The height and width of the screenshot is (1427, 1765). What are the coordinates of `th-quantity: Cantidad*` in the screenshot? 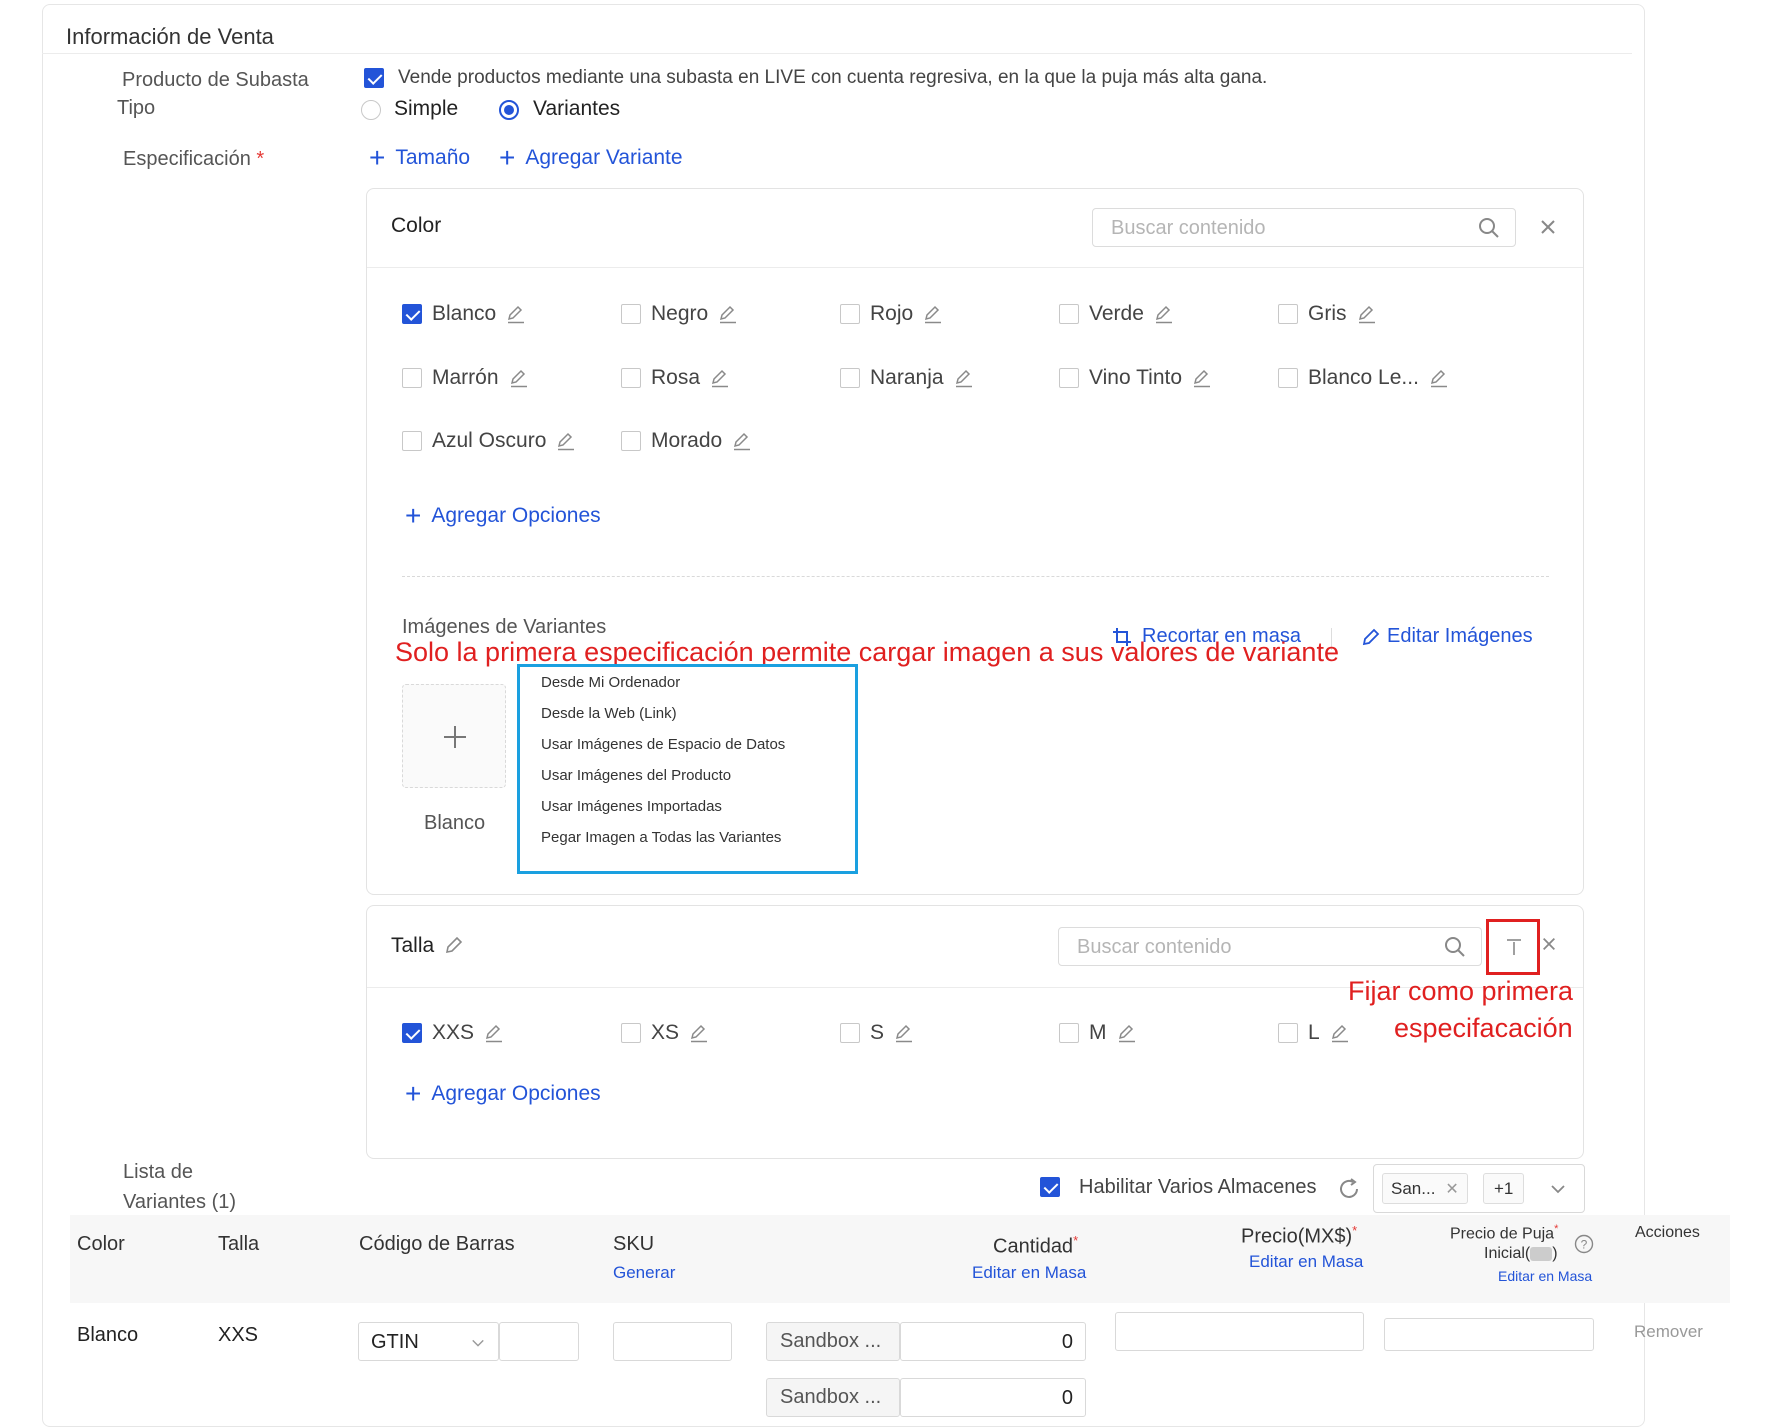 It's located at (1035, 1246).